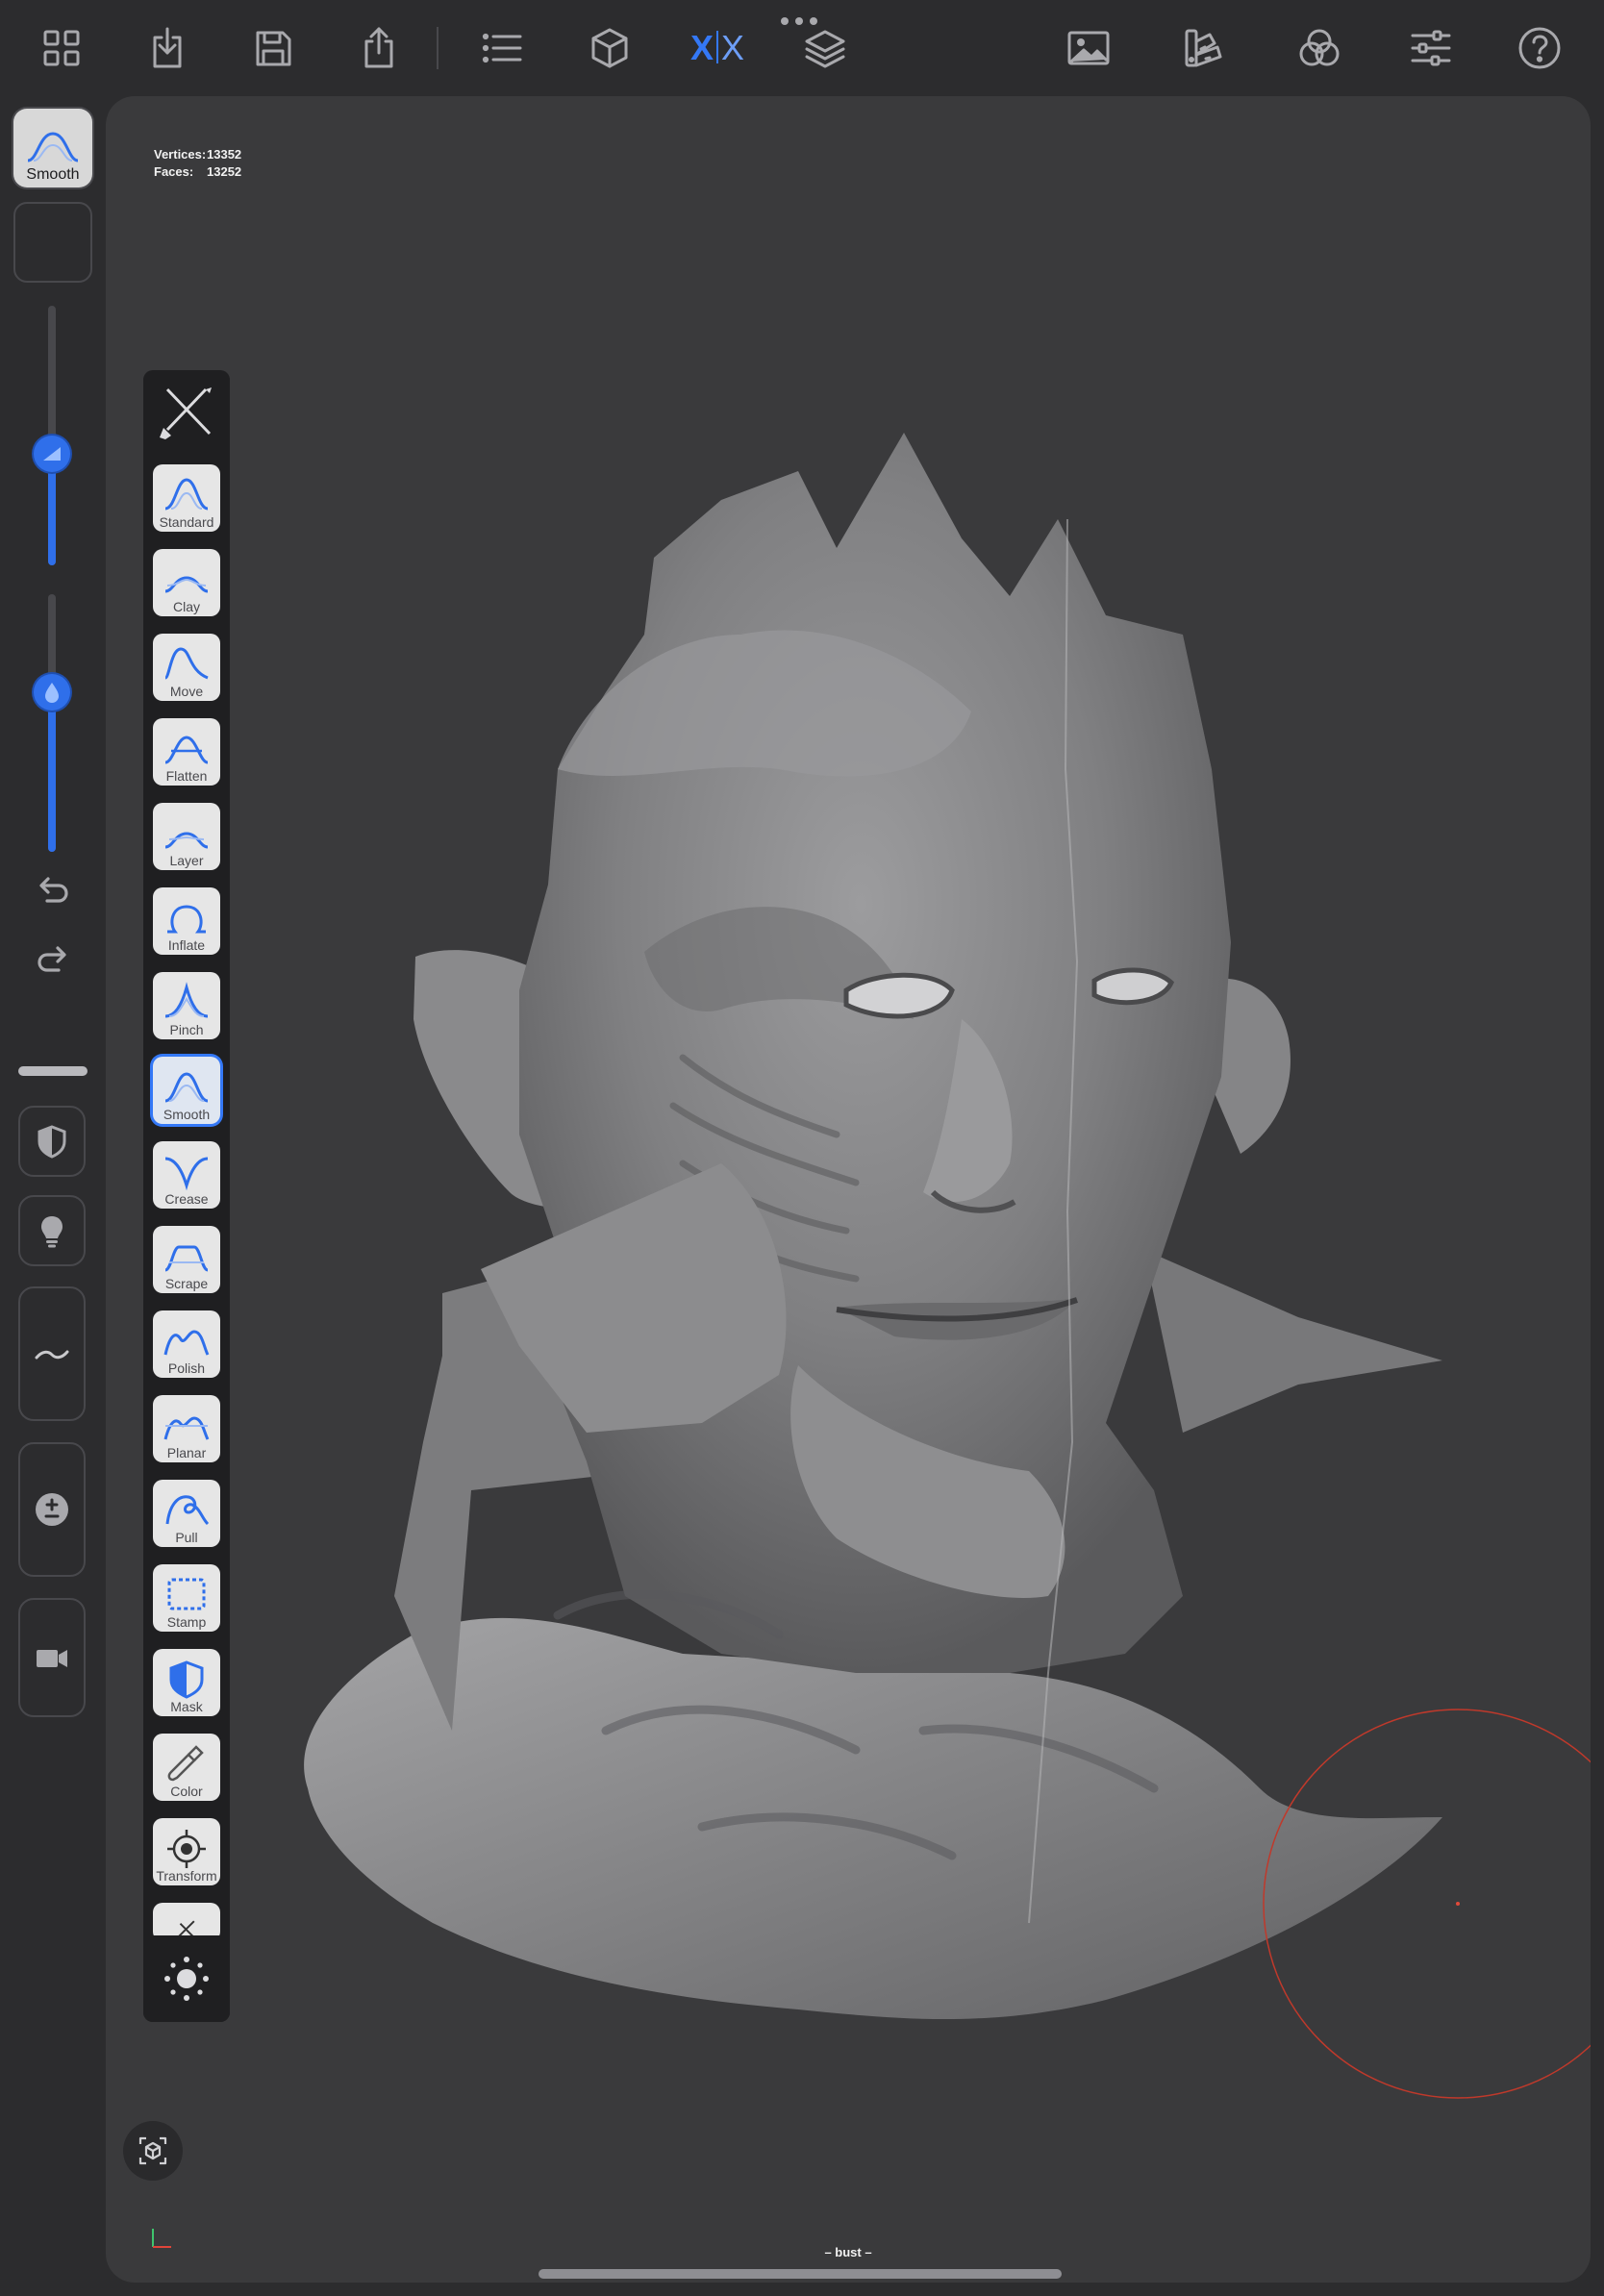 This screenshot has width=1604, height=2296. I want to click on undo-icon, so click(52, 891).